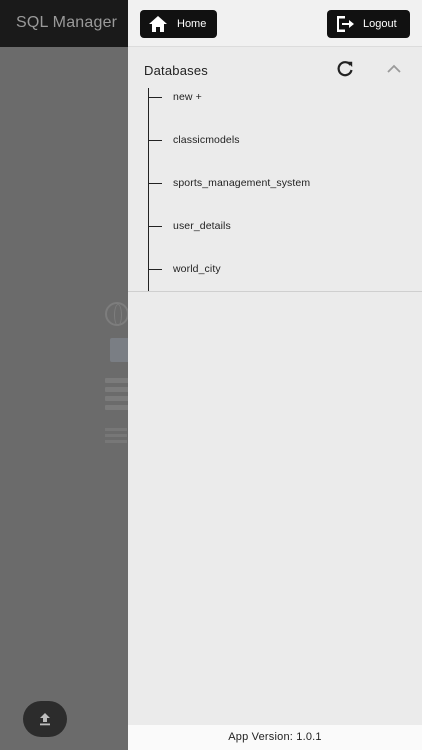 The image size is (422, 750). Describe the element at coordinates (345, 24) in the screenshot. I see `logout-icon` at that location.